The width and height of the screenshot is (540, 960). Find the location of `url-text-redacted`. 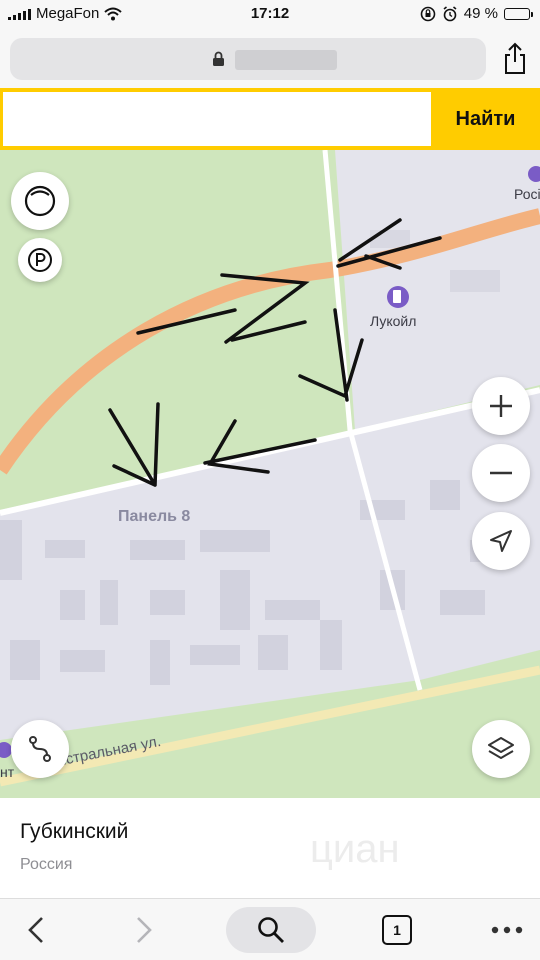

url-text-redacted is located at coordinates (286, 60).